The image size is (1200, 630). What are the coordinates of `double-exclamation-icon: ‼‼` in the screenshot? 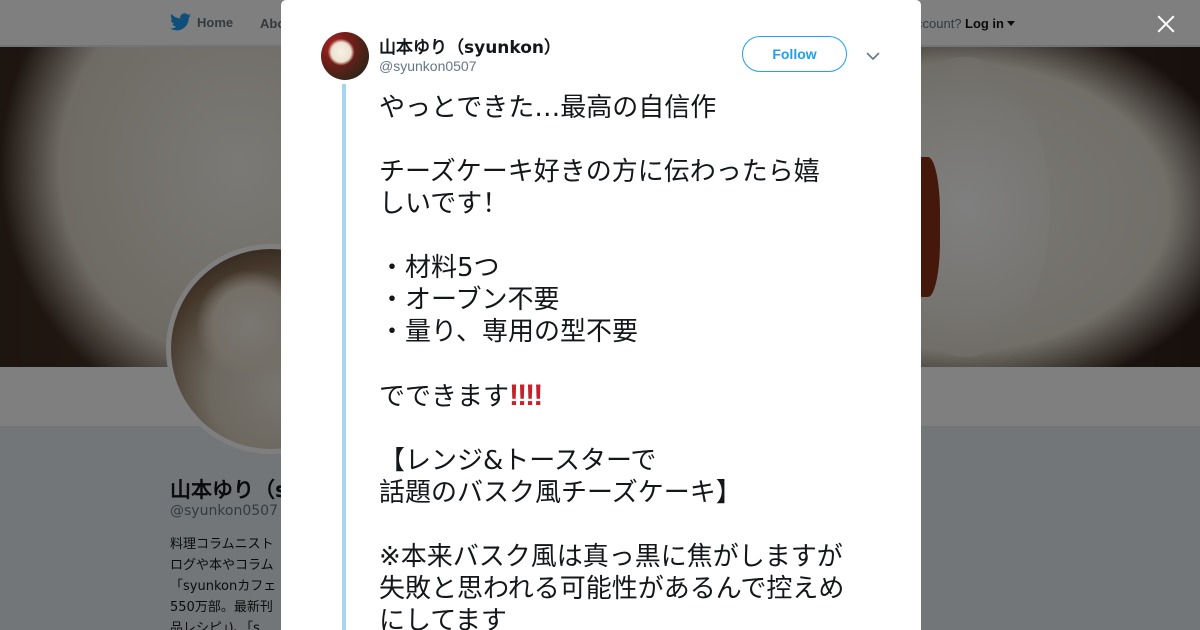 It's located at (526, 395).